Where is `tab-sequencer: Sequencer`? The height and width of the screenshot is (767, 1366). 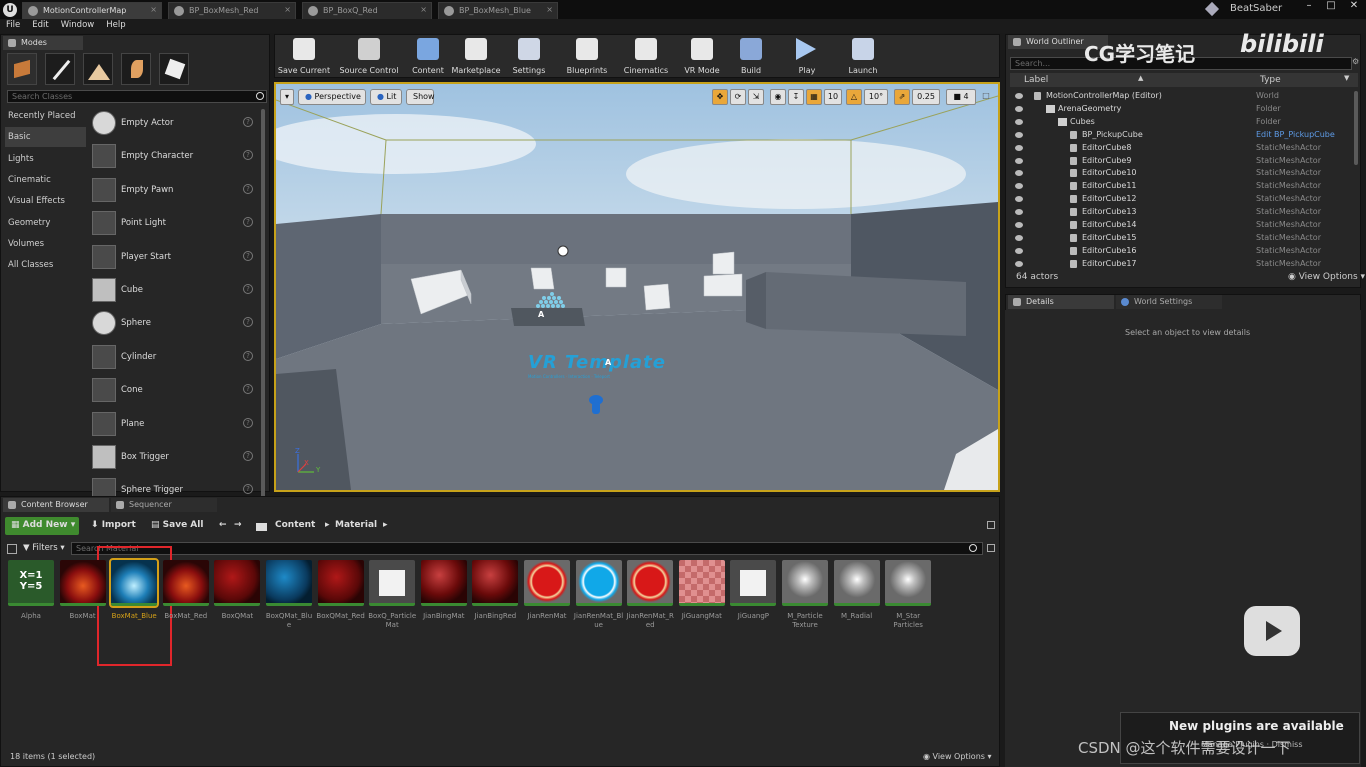 tab-sequencer: Sequencer is located at coordinates (164, 505).